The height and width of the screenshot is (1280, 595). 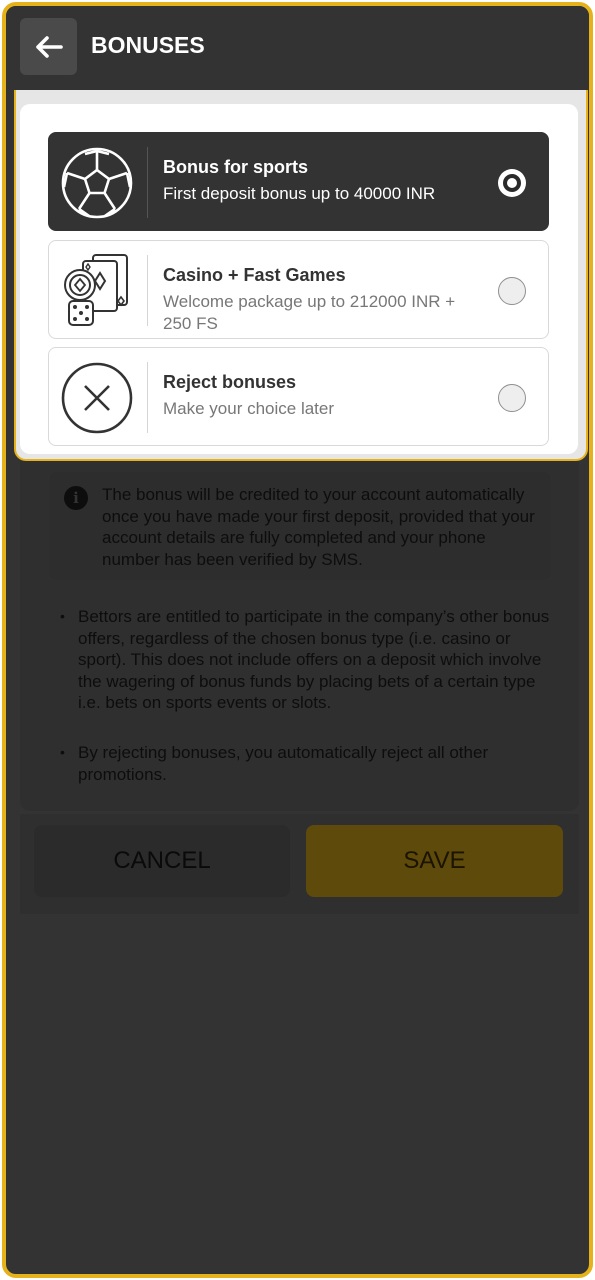 I want to click on soccer-ball-icon, so click(x=97, y=183).